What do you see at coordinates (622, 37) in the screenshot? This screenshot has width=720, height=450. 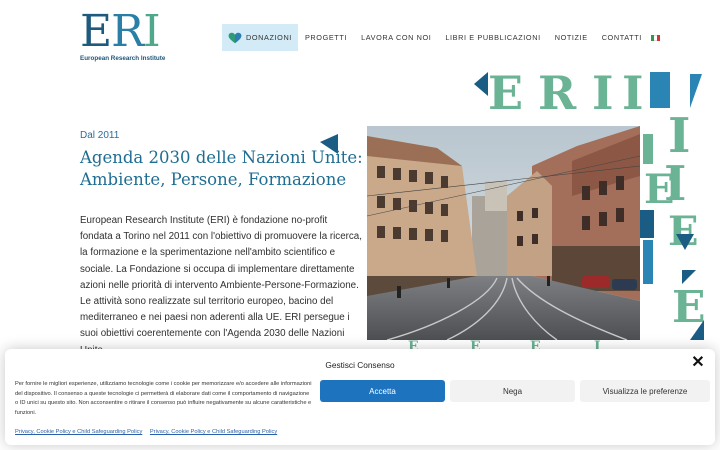 I see `nav-item-contatti: CONTATTI` at bounding box center [622, 37].